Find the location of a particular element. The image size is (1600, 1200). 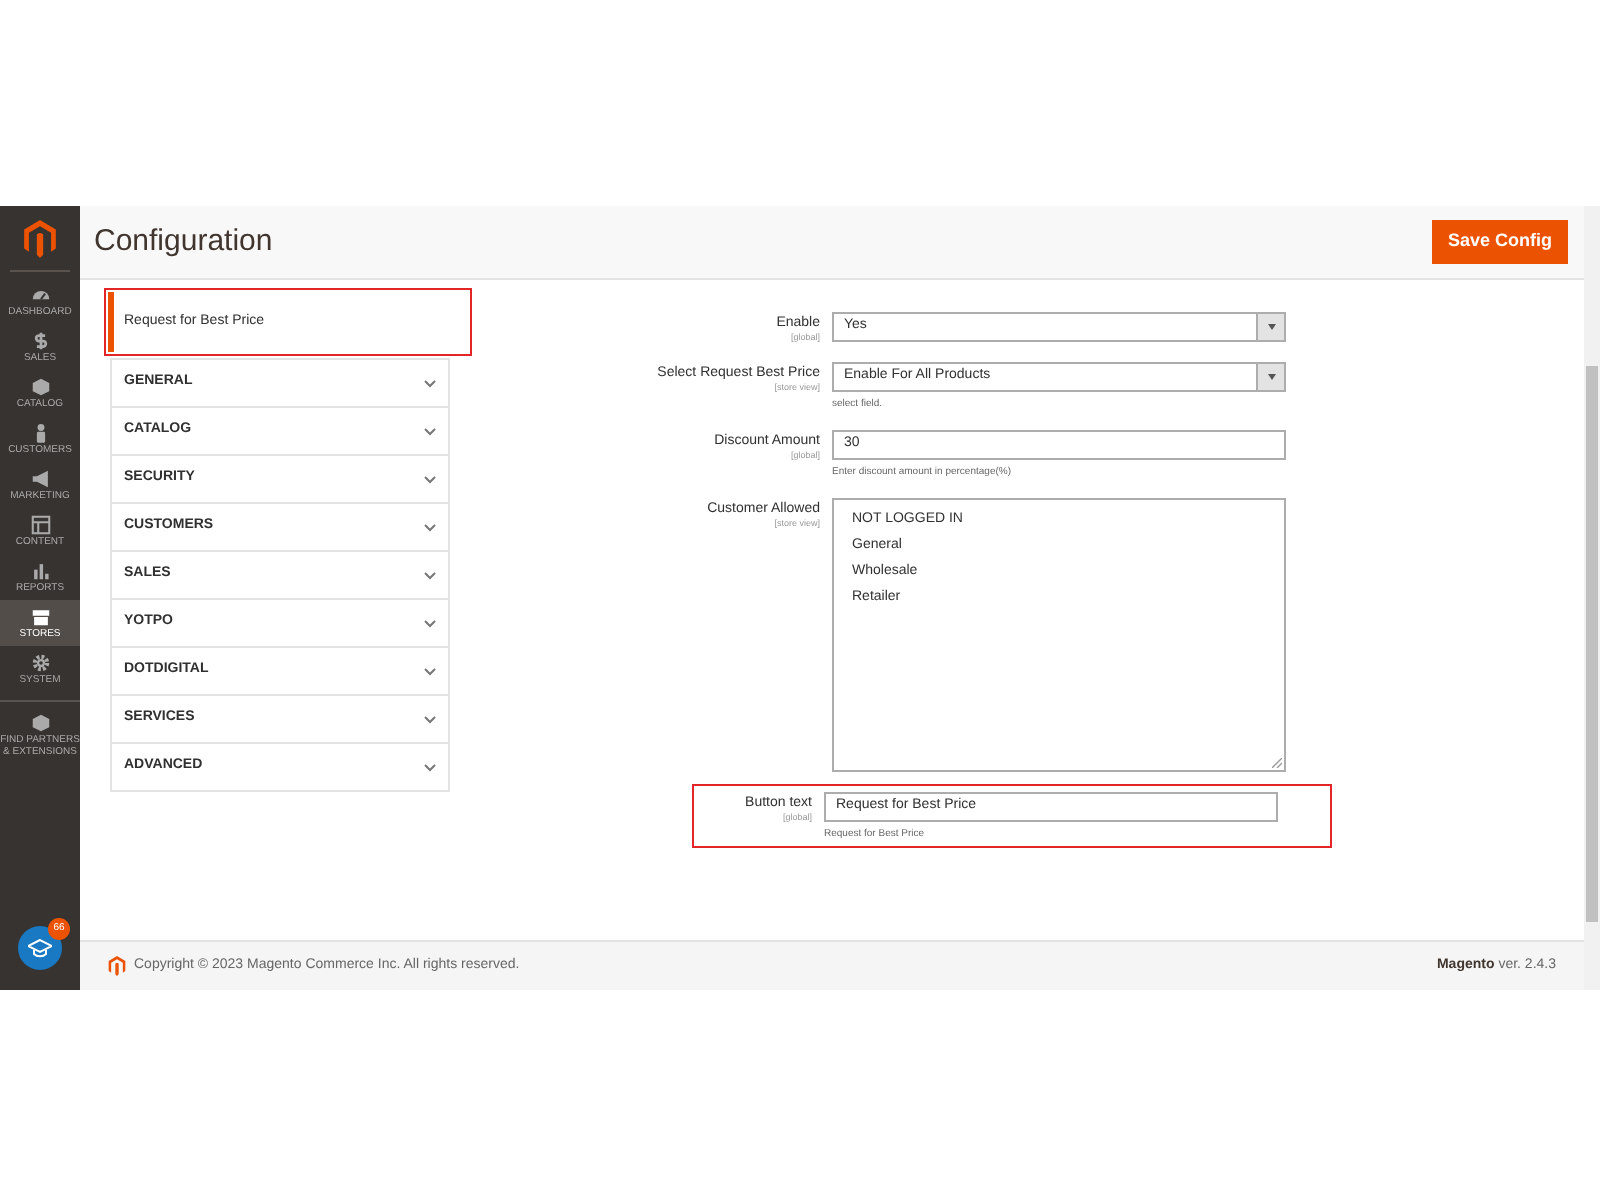

box-icon is located at coordinates (40, 723).